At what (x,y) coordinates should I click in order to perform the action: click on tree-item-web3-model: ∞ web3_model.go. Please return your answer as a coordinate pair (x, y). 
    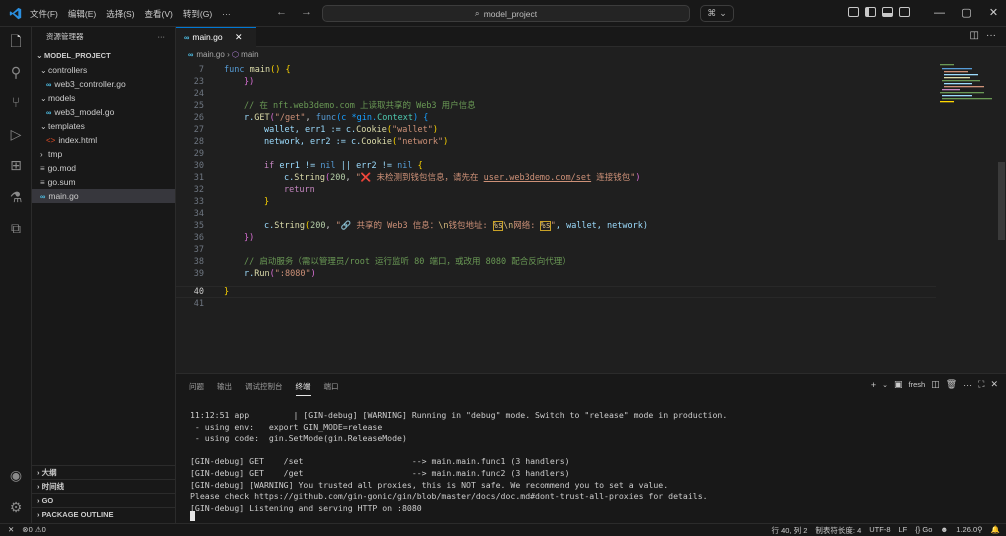
    Looking at the image, I should click on (103, 112).